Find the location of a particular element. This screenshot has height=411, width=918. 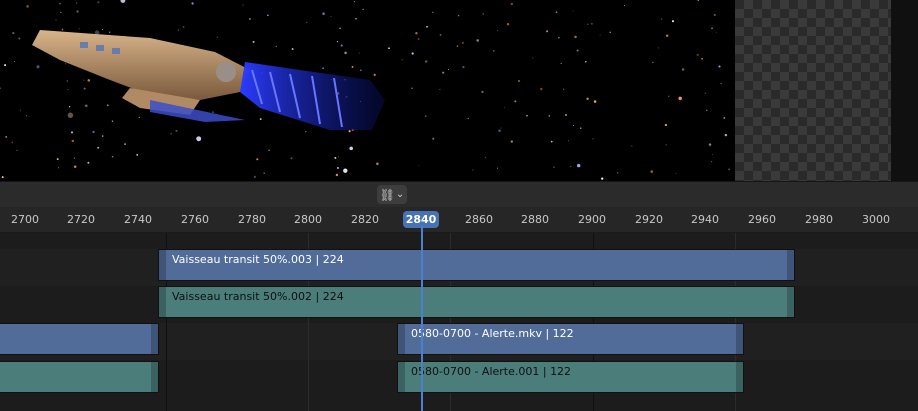

movie-strip: 0580-0700 - Alerte.mkv | 122 is located at coordinates (570, 339).